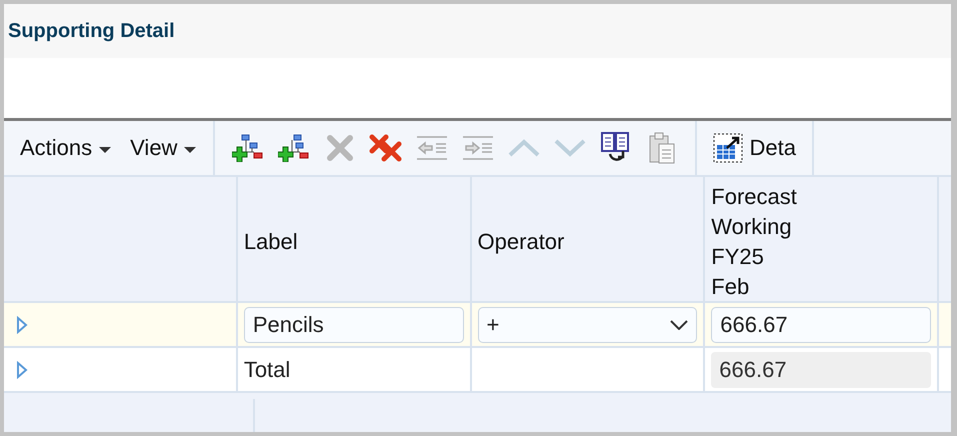 The height and width of the screenshot is (436, 957). I want to click on label-field: Pencils, so click(354, 324).